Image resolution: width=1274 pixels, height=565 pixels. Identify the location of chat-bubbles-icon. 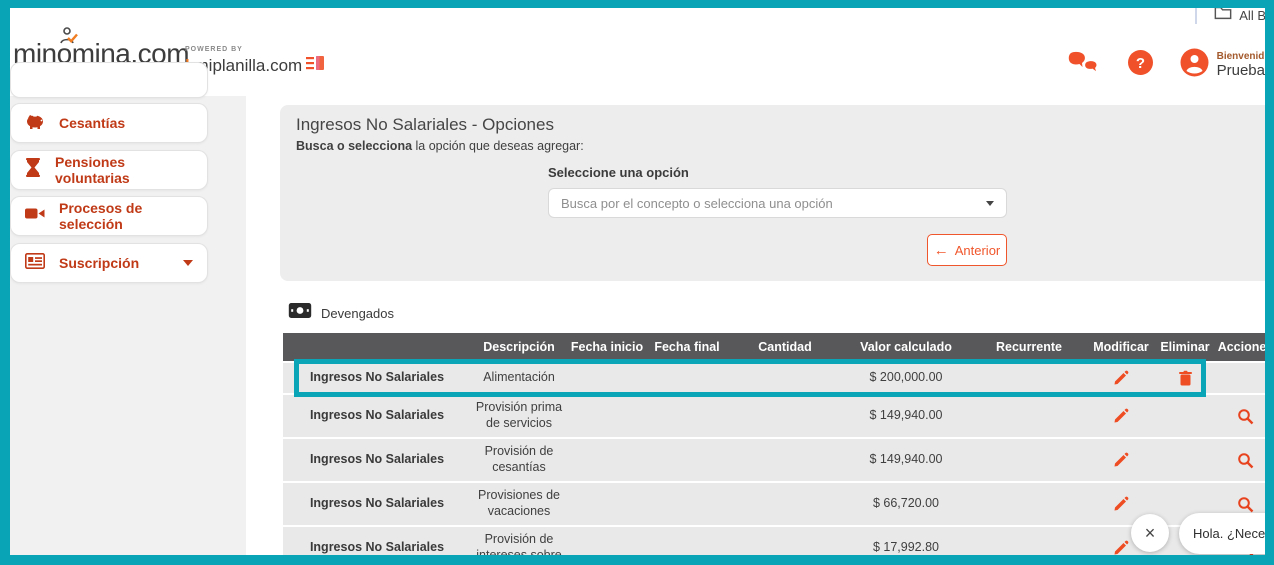
(1084, 65).